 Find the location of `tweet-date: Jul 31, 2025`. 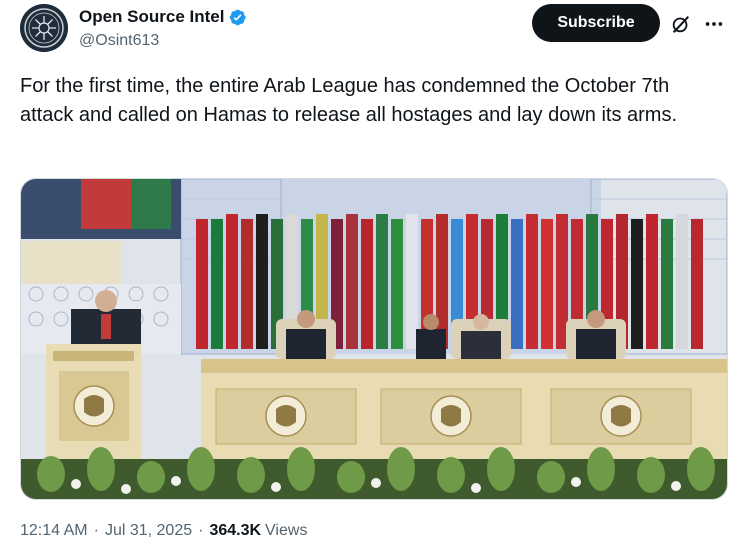

tweet-date: Jul 31, 2025 is located at coordinates (148, 531).